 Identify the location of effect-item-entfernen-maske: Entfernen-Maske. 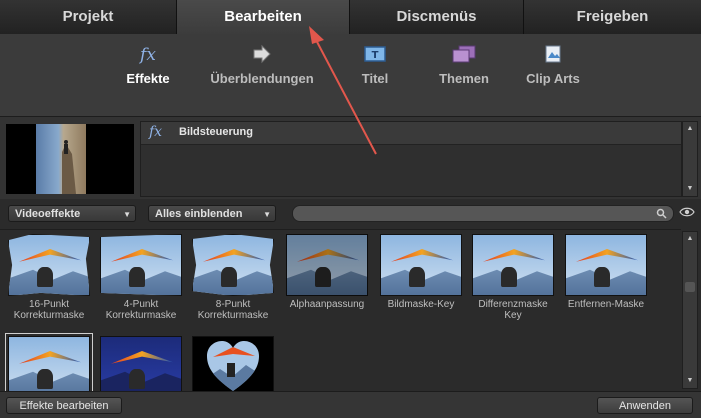
(606, 272).